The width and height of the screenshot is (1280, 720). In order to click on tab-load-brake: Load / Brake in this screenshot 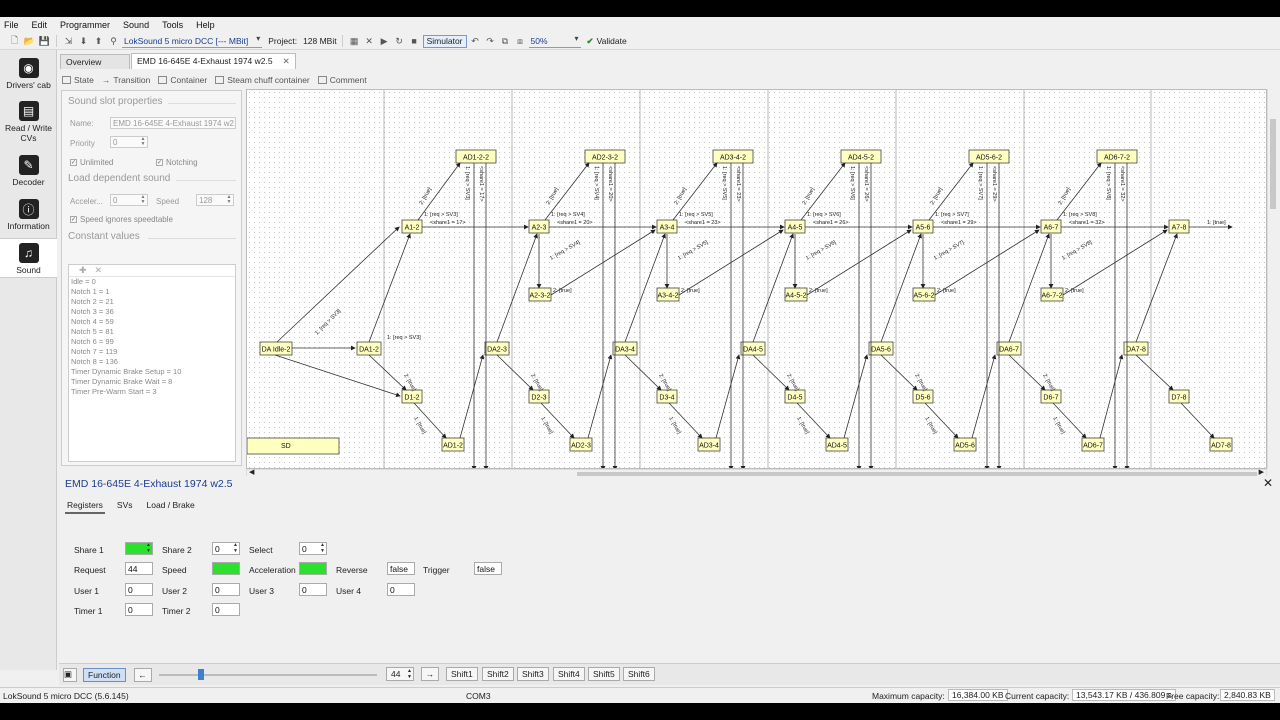, I will do `click(171, 506)`.